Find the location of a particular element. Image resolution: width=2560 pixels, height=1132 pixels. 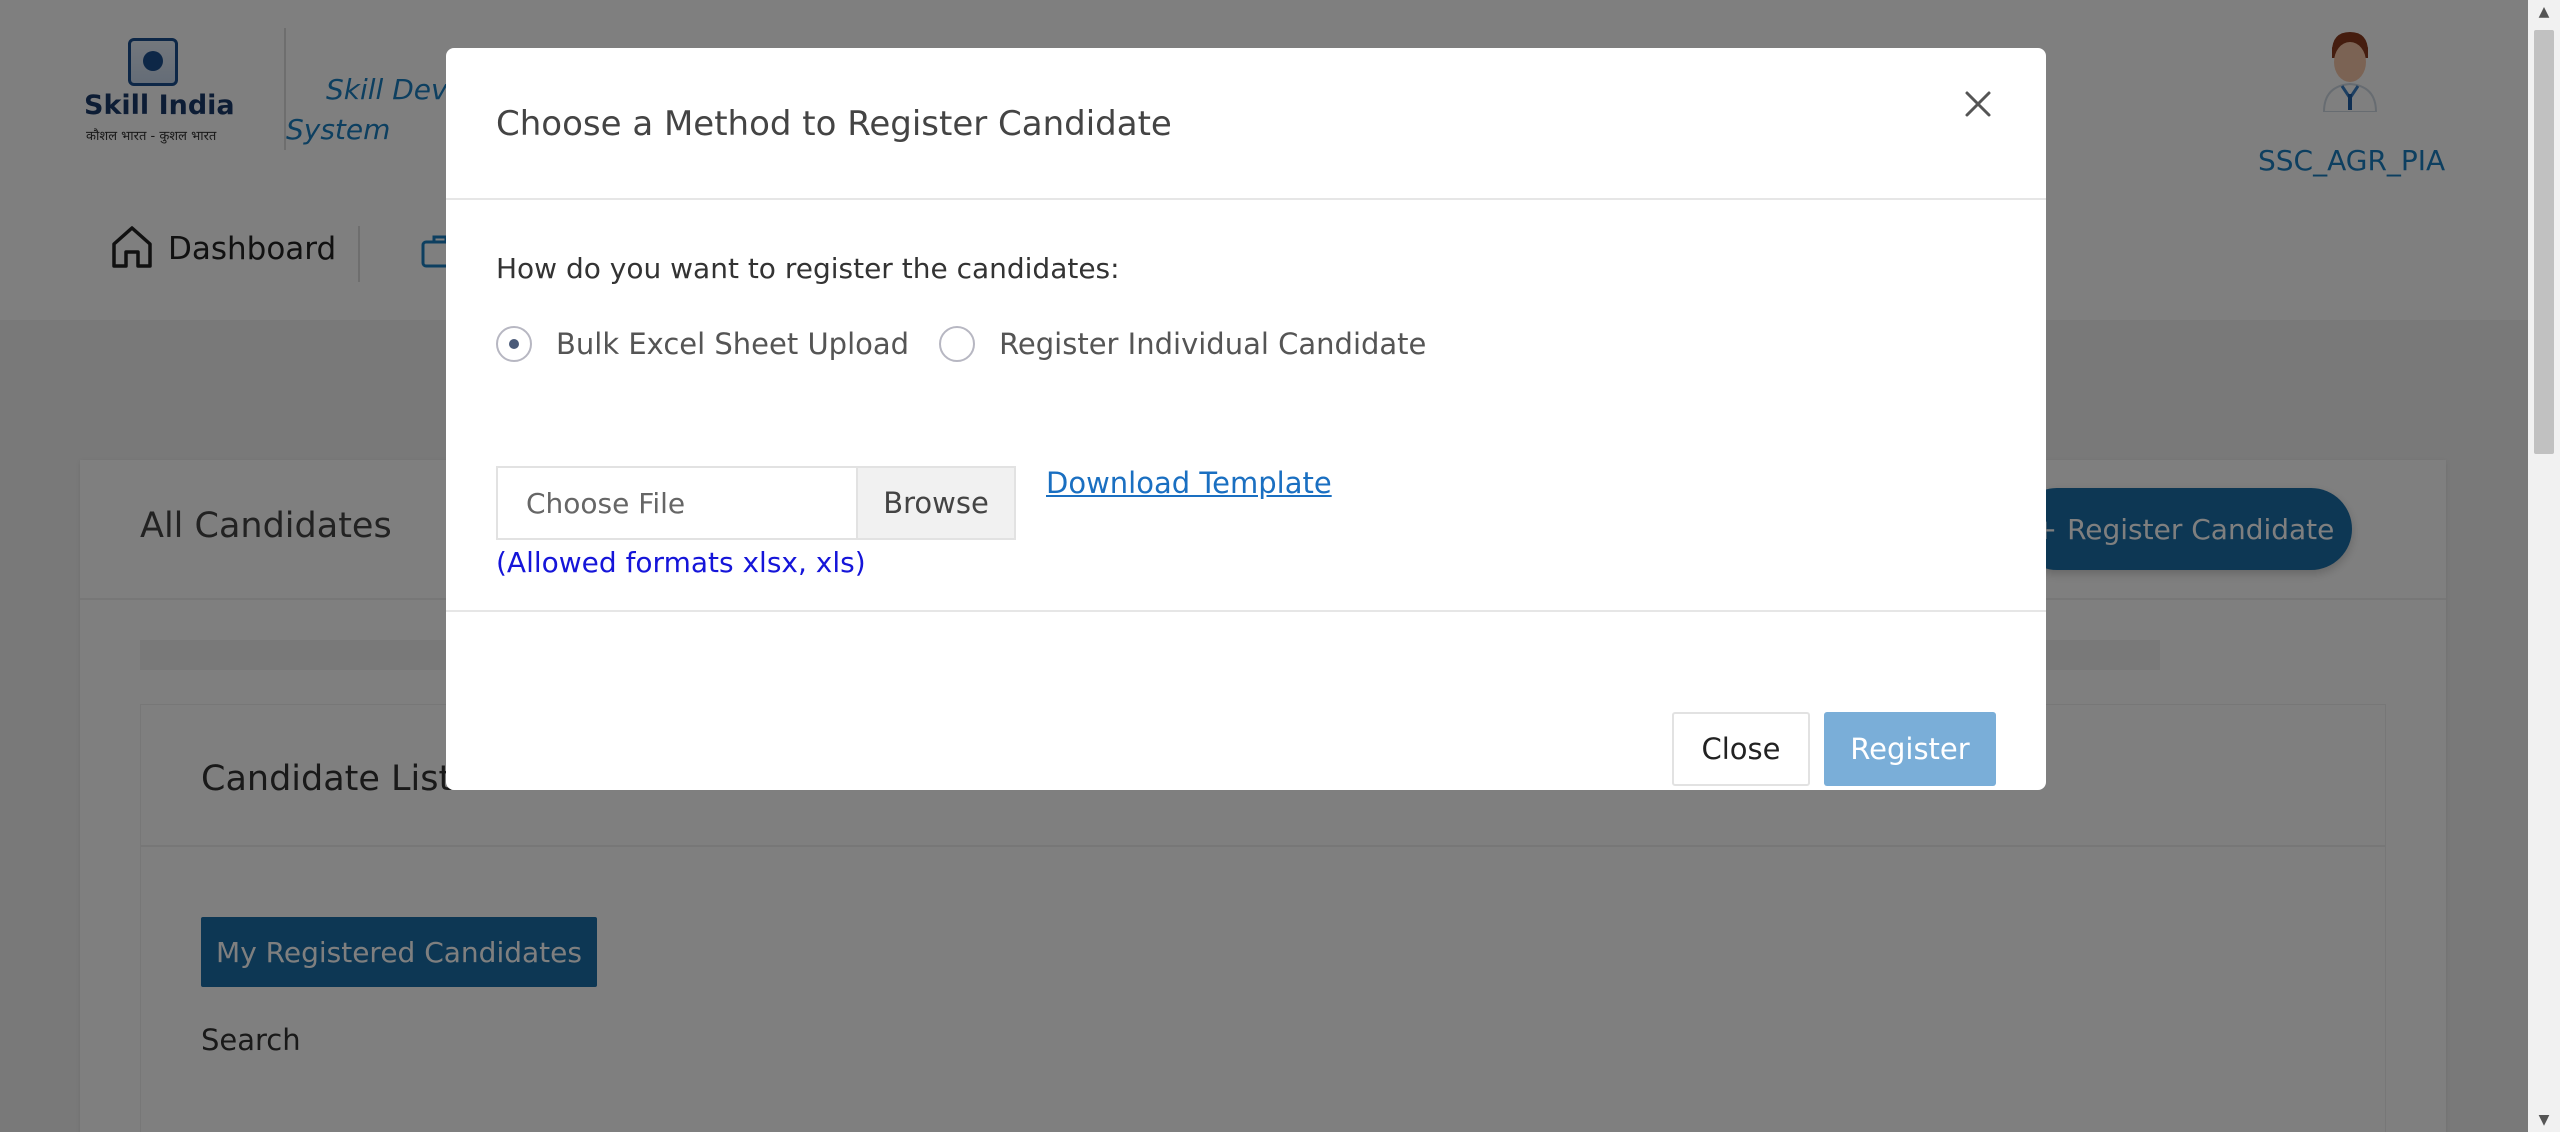

modal-title: Choose a Method to Register Candidate is located at coordinates (834, 124).